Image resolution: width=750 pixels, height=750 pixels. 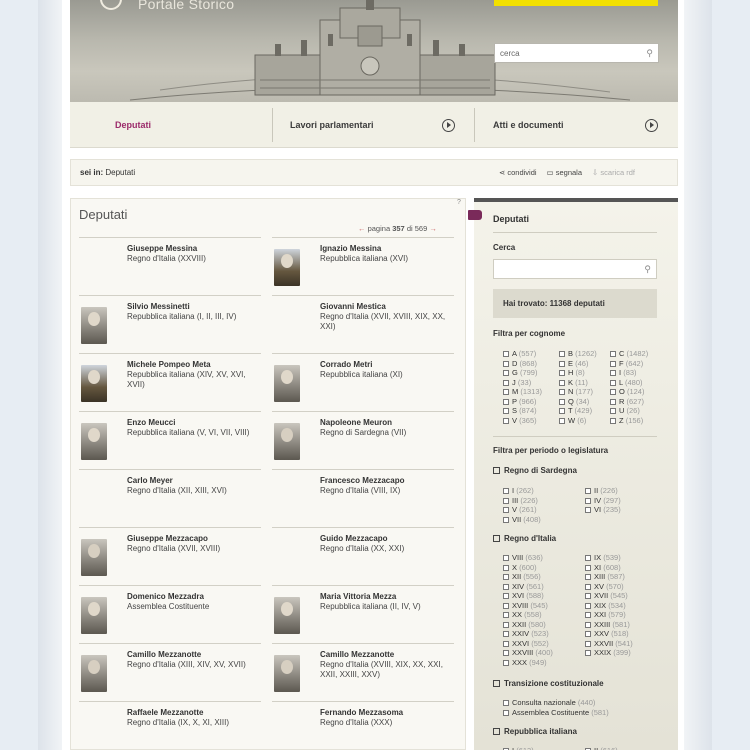 I want to click on pager-total: 569, so click(x=421, y=228).